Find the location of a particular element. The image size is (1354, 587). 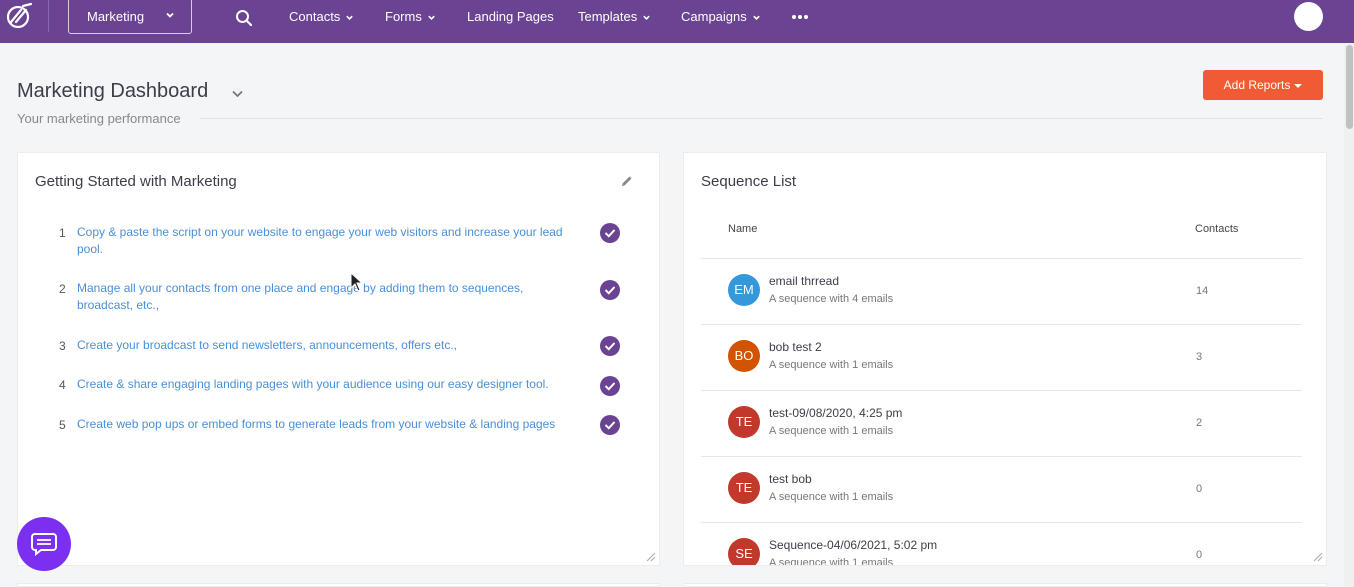

avatar-initials: EM is located at coordinates (744, 289).